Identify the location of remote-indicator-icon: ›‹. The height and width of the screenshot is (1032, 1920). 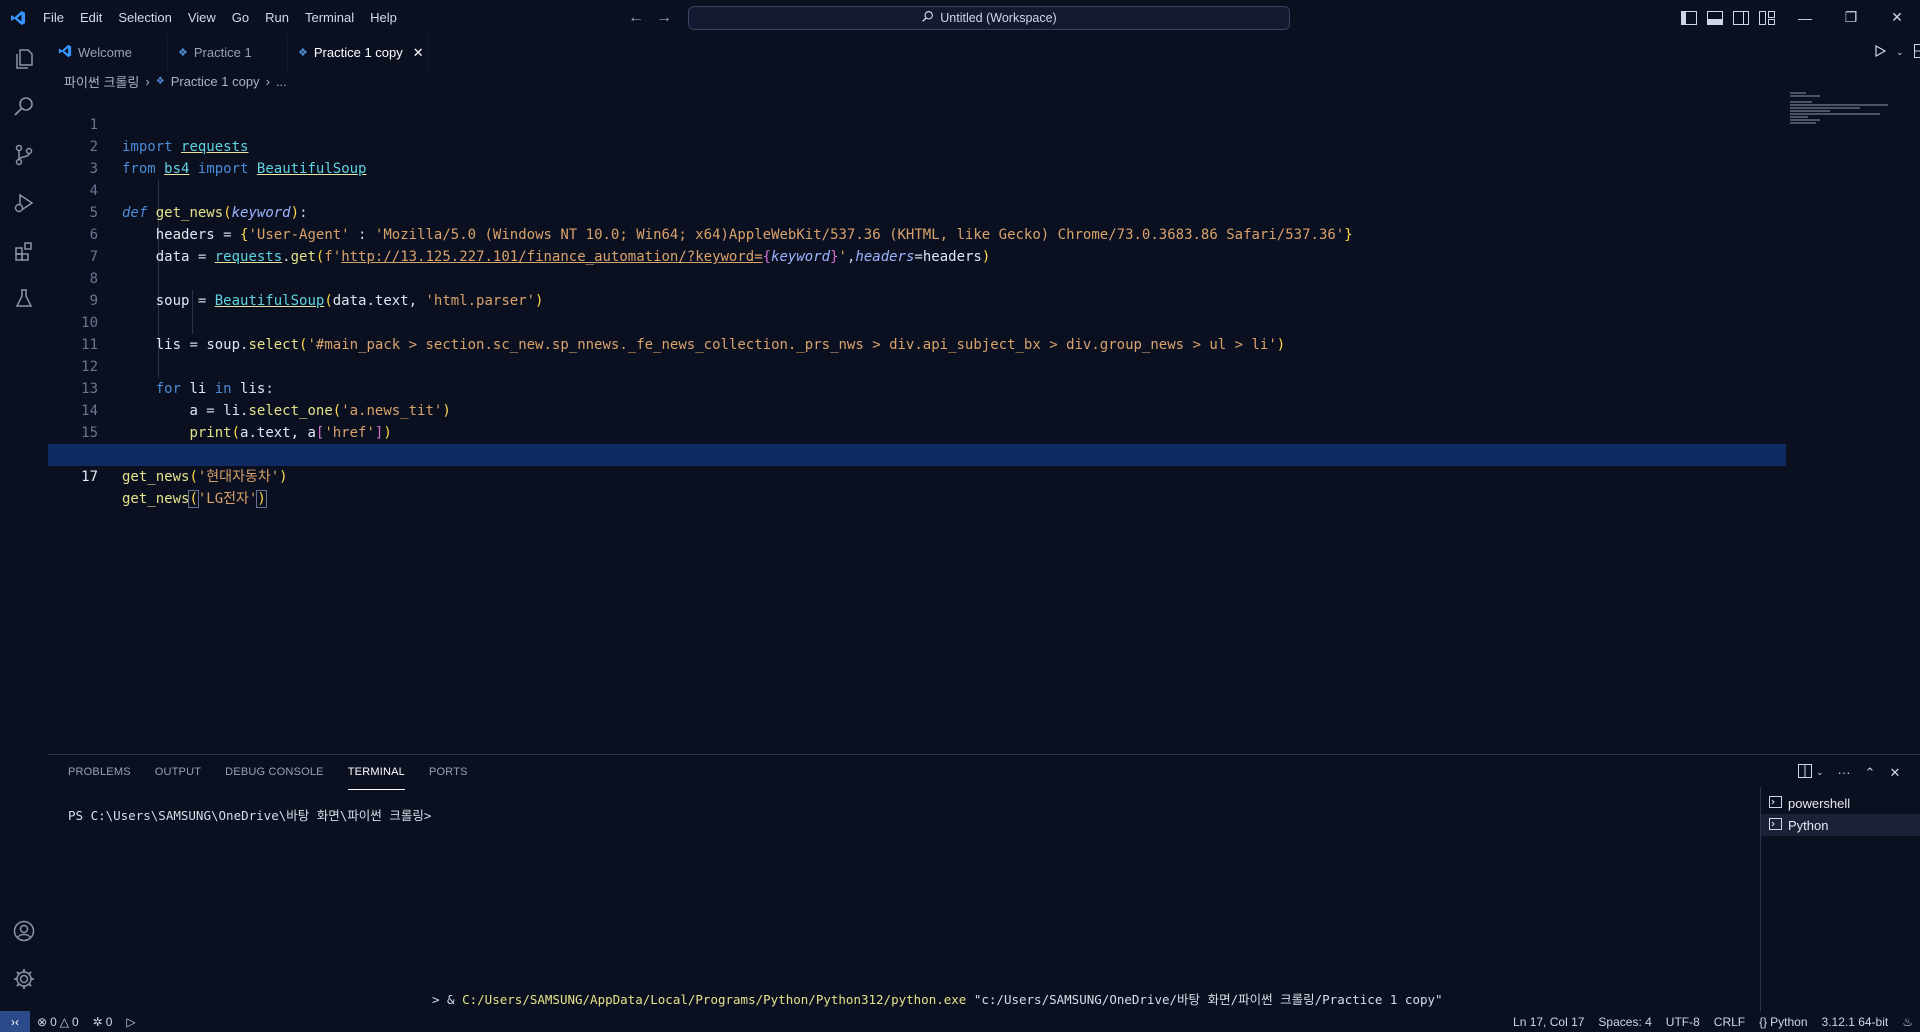
(15, 1021).